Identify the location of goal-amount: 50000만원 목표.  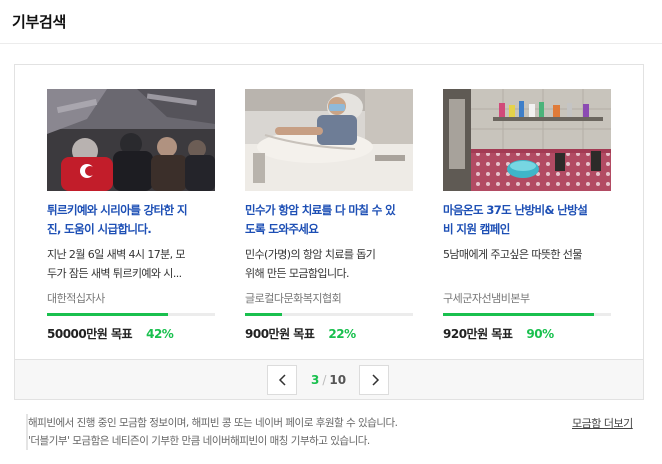
(90, 334).